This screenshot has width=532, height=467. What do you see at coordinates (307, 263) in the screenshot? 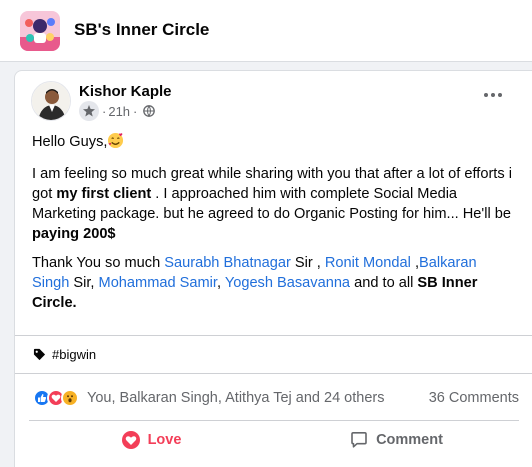
I see `p2-text-b: Sir ,` at bounding box center [307, 263].